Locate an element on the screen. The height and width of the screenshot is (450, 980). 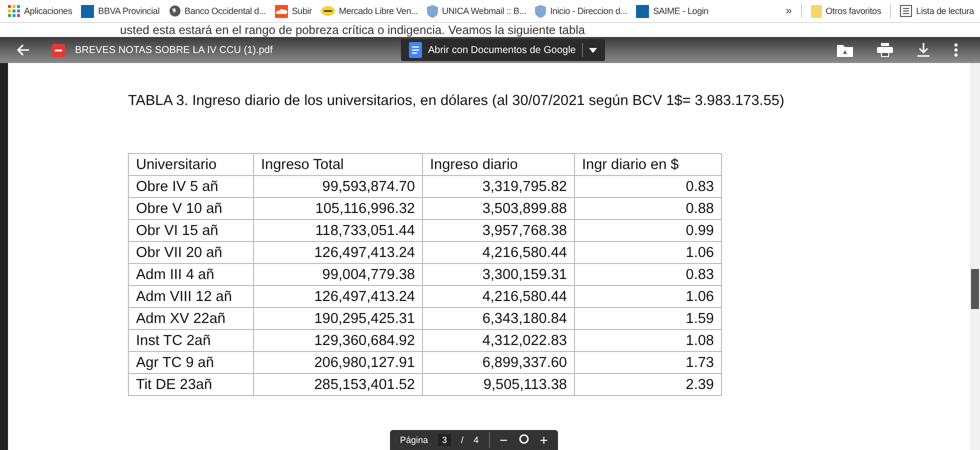
table-cell: 118,733,051.44 is located at coordinates (338, 231).